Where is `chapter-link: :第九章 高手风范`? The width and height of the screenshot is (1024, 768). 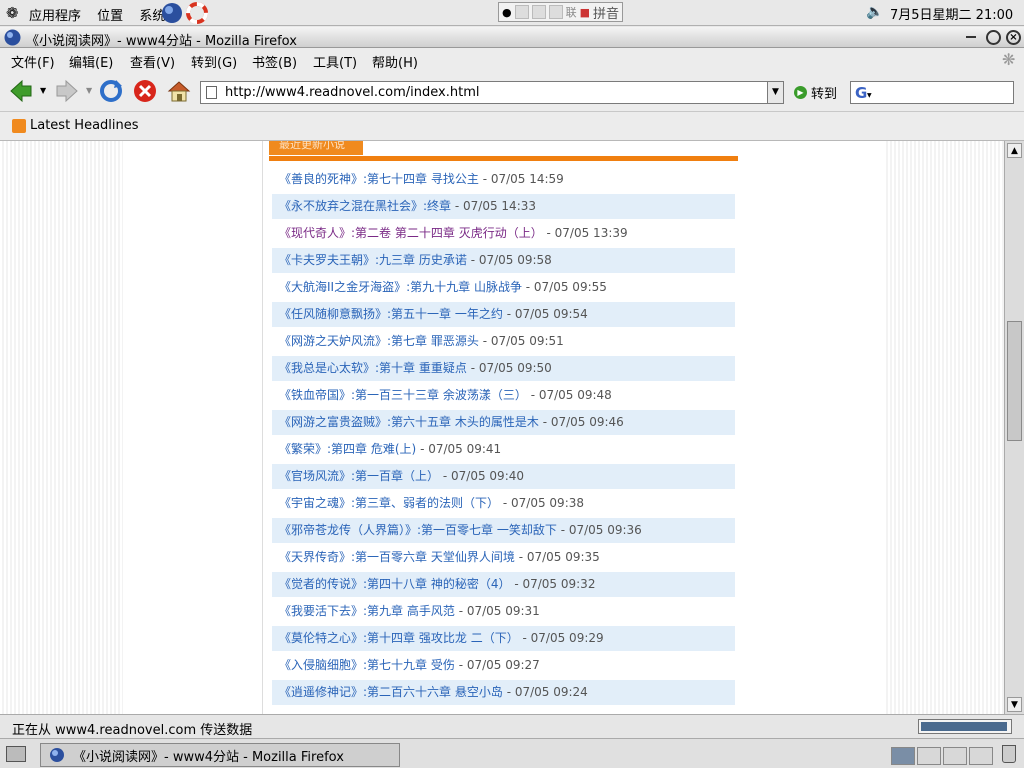
chapter-link: :第九章 高手风范 is located at coordinates (409, 611).